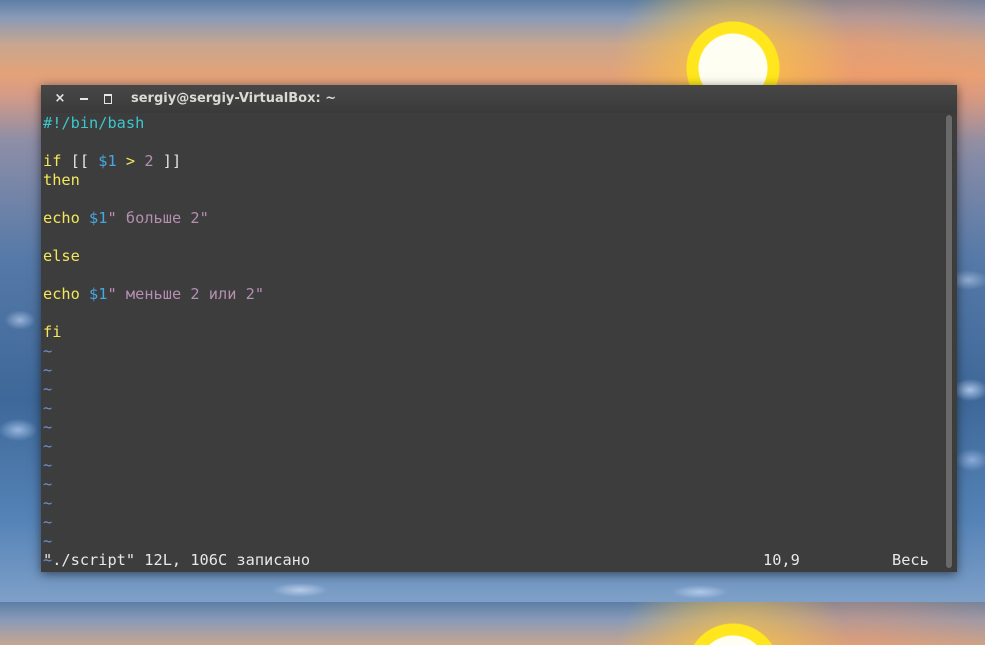  I want to click on code-line-12: fi, so click(52, 332).